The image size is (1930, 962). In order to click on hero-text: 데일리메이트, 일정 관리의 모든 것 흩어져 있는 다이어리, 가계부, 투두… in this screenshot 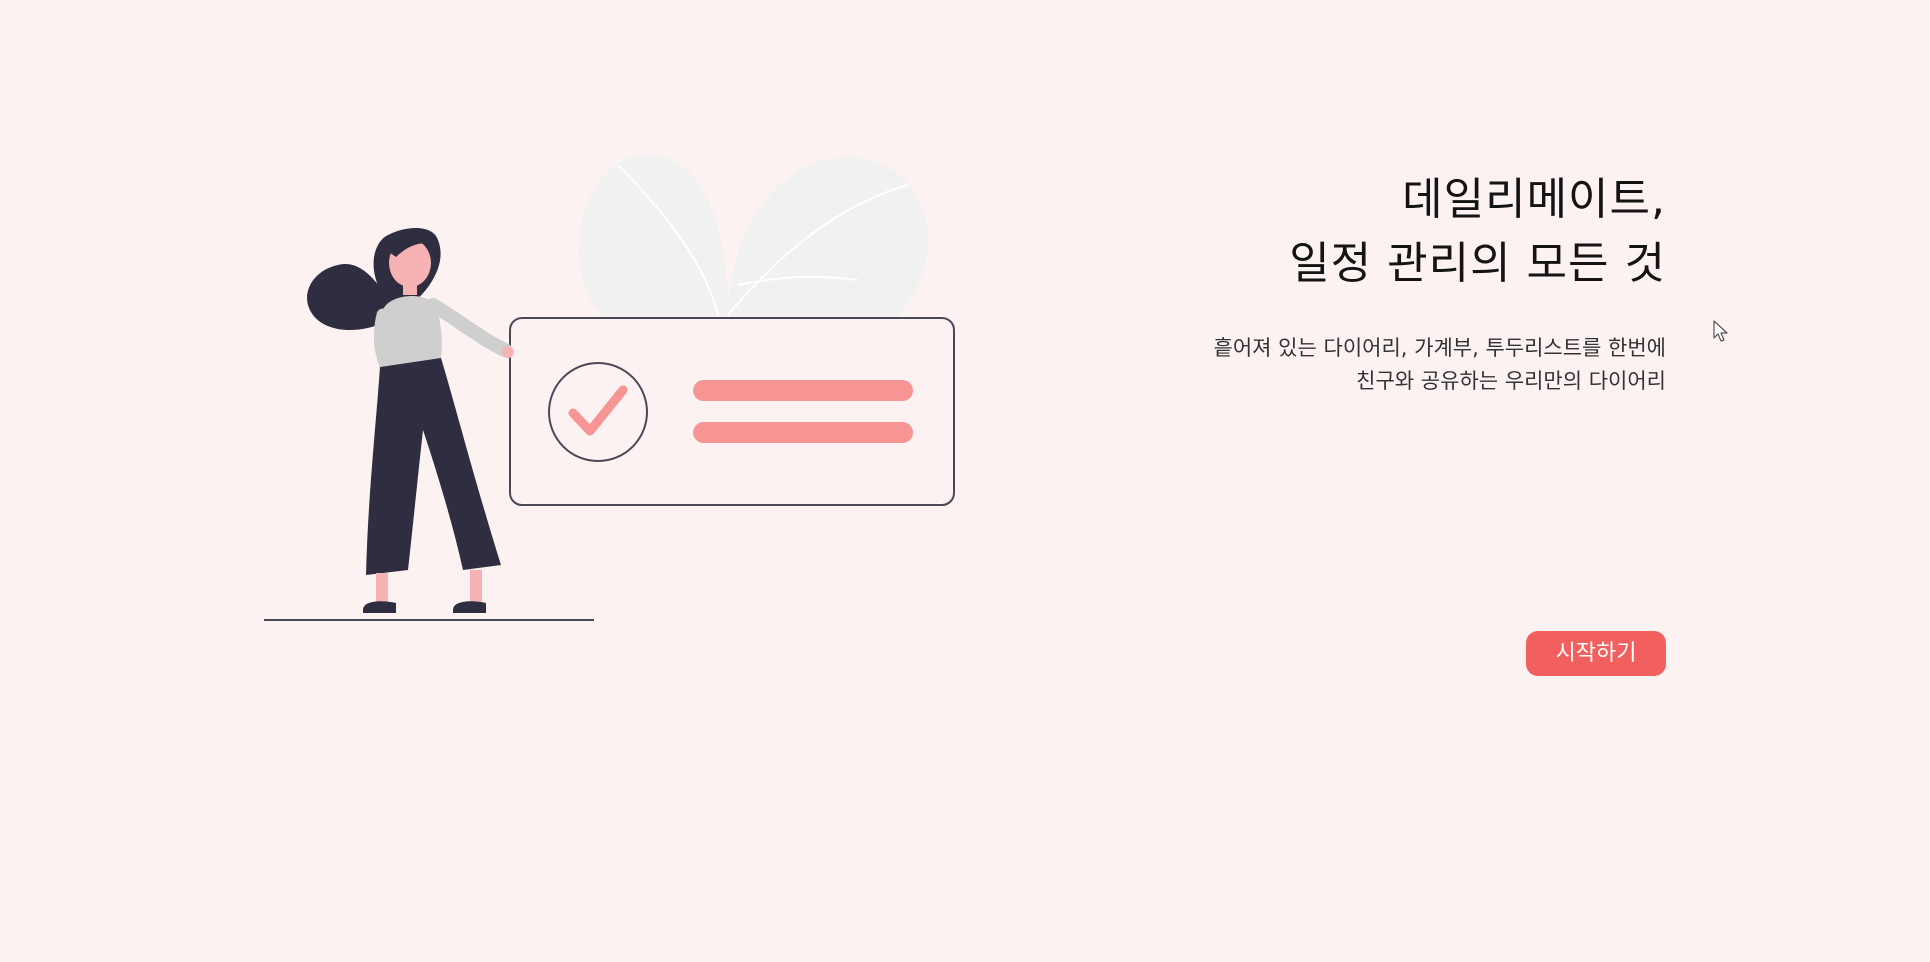, I will do `click(1316, 283)`.